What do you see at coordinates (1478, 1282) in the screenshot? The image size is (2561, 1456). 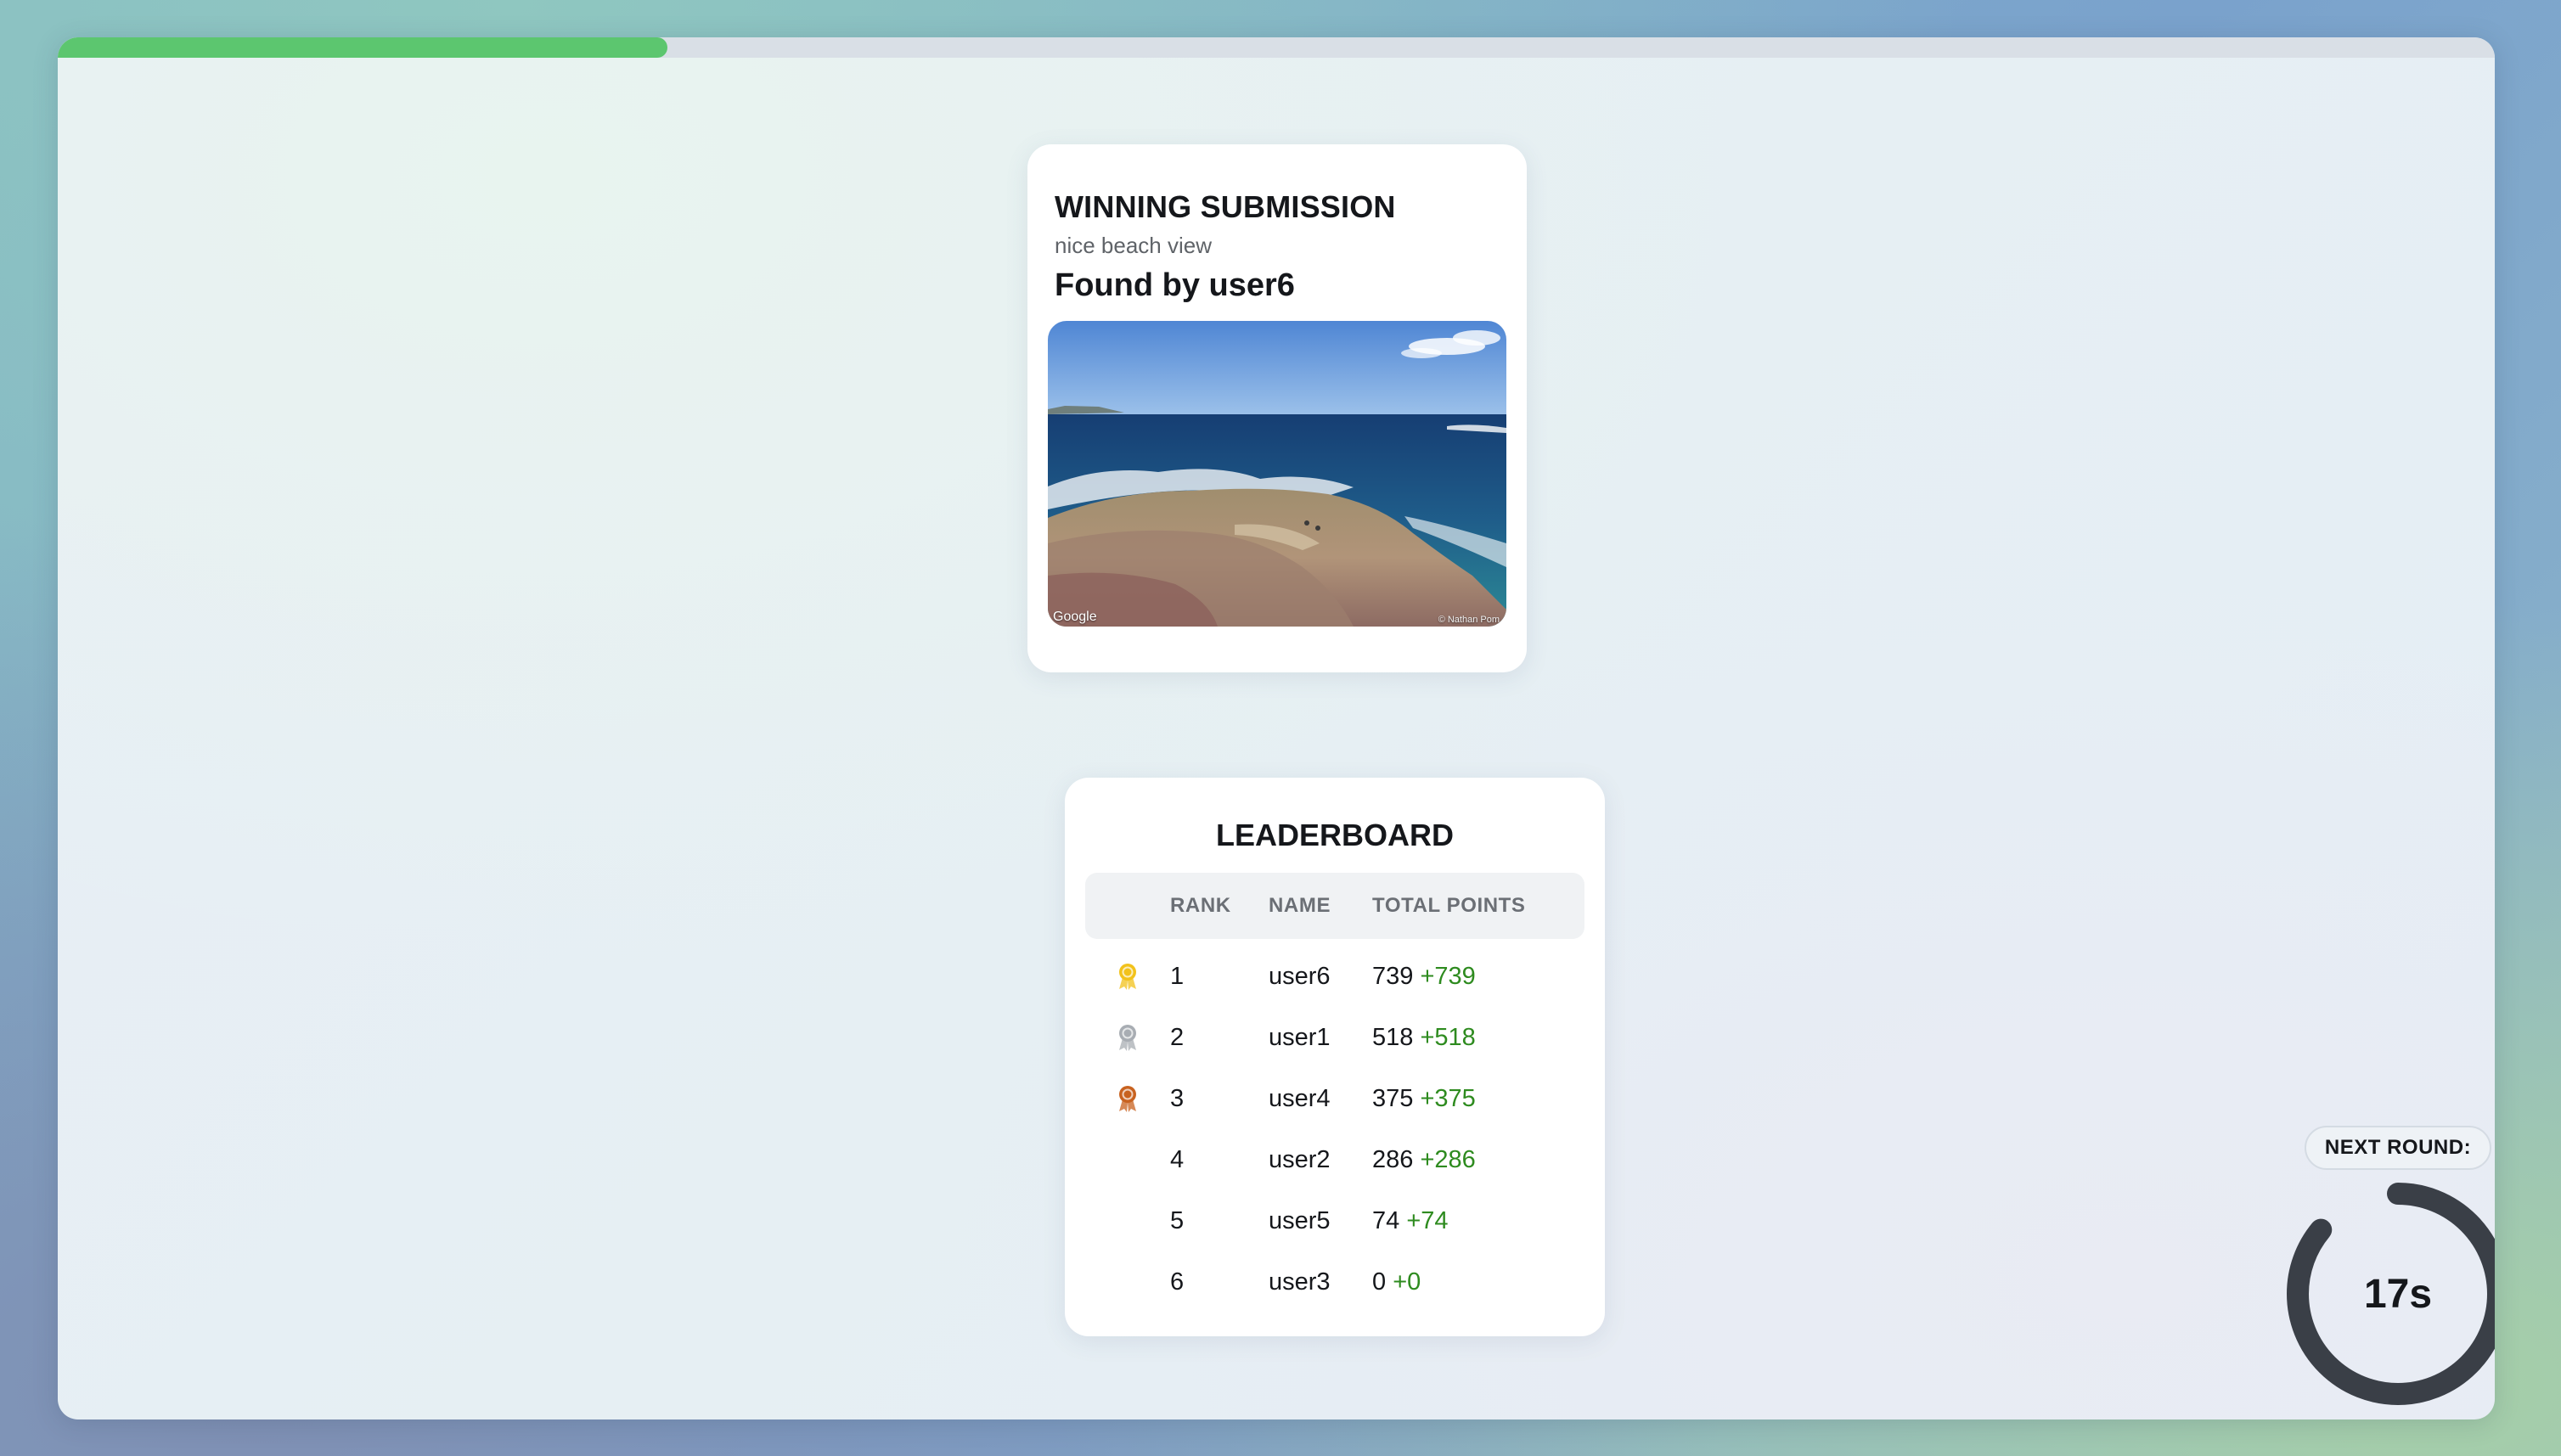 I see `points-cell: 0 +0` at bounding box center [1478, 1282].